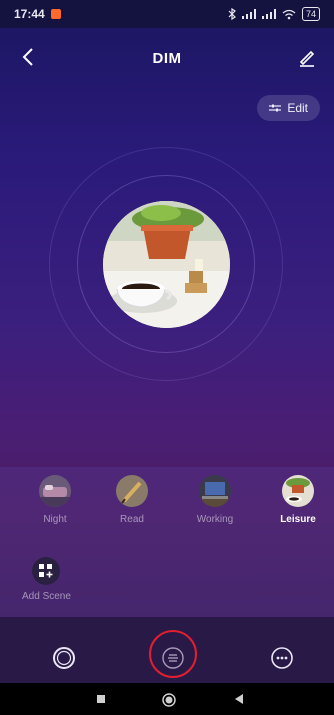 Image resolution: width=334 pixels, height=715 pixels. I want to click on scene-night-label: Night, so click(55, 519).